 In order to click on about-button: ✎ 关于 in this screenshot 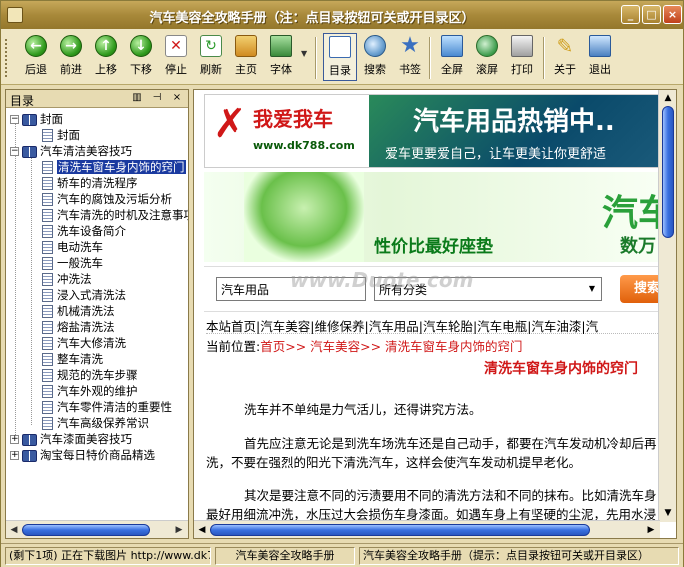, I will do `click(565, 57)`.